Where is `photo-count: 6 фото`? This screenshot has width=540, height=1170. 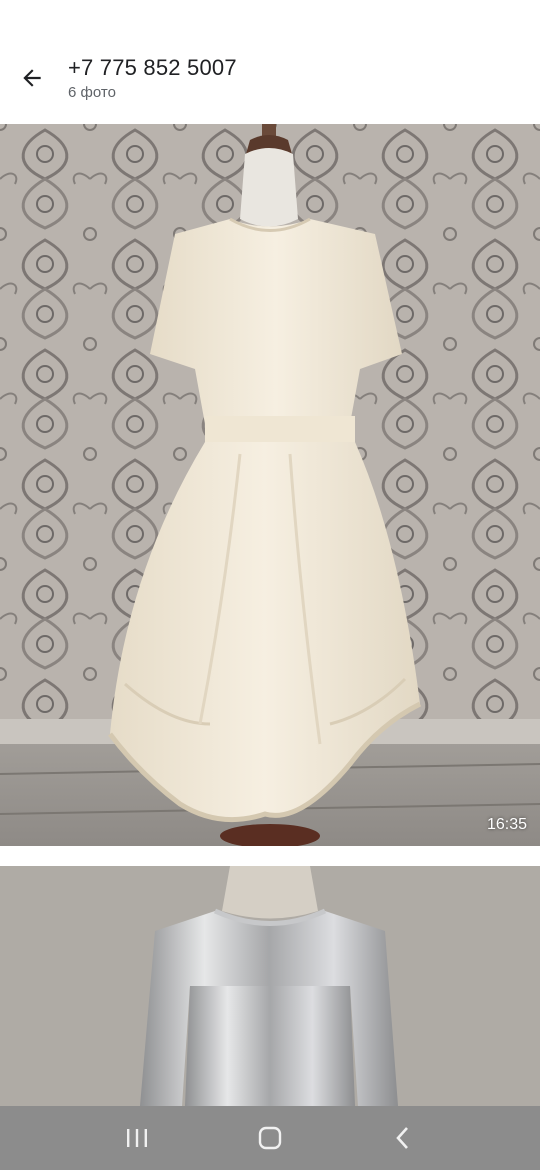
photo-count: 6 фото is located at coordinates (92, 92).